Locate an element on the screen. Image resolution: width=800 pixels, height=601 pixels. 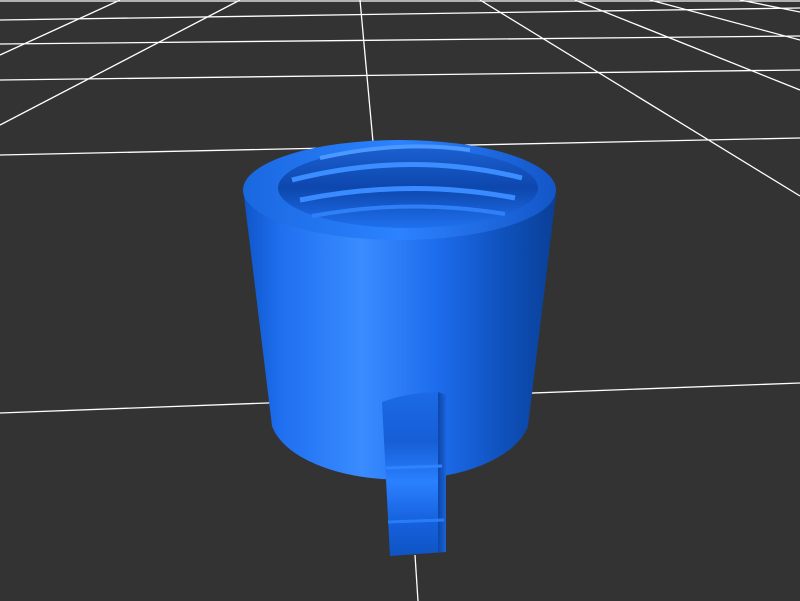
handle-side is located at coordinates (442, 472).